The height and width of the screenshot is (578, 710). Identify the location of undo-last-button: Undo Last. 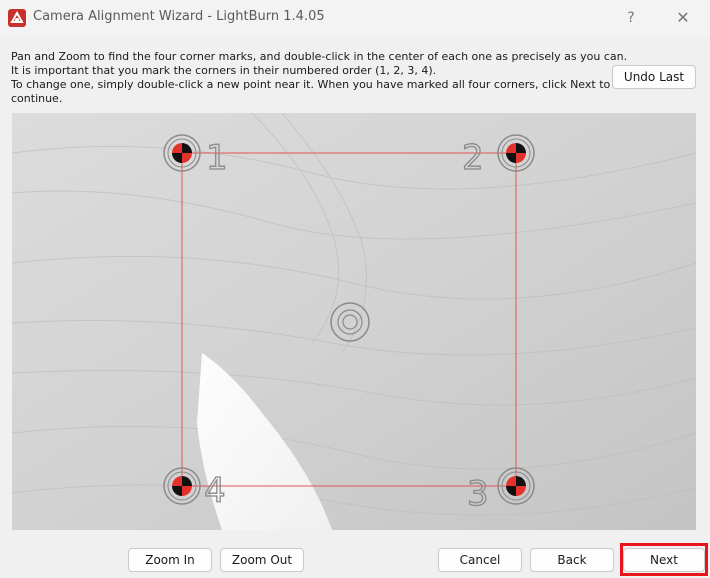
(654, 77).